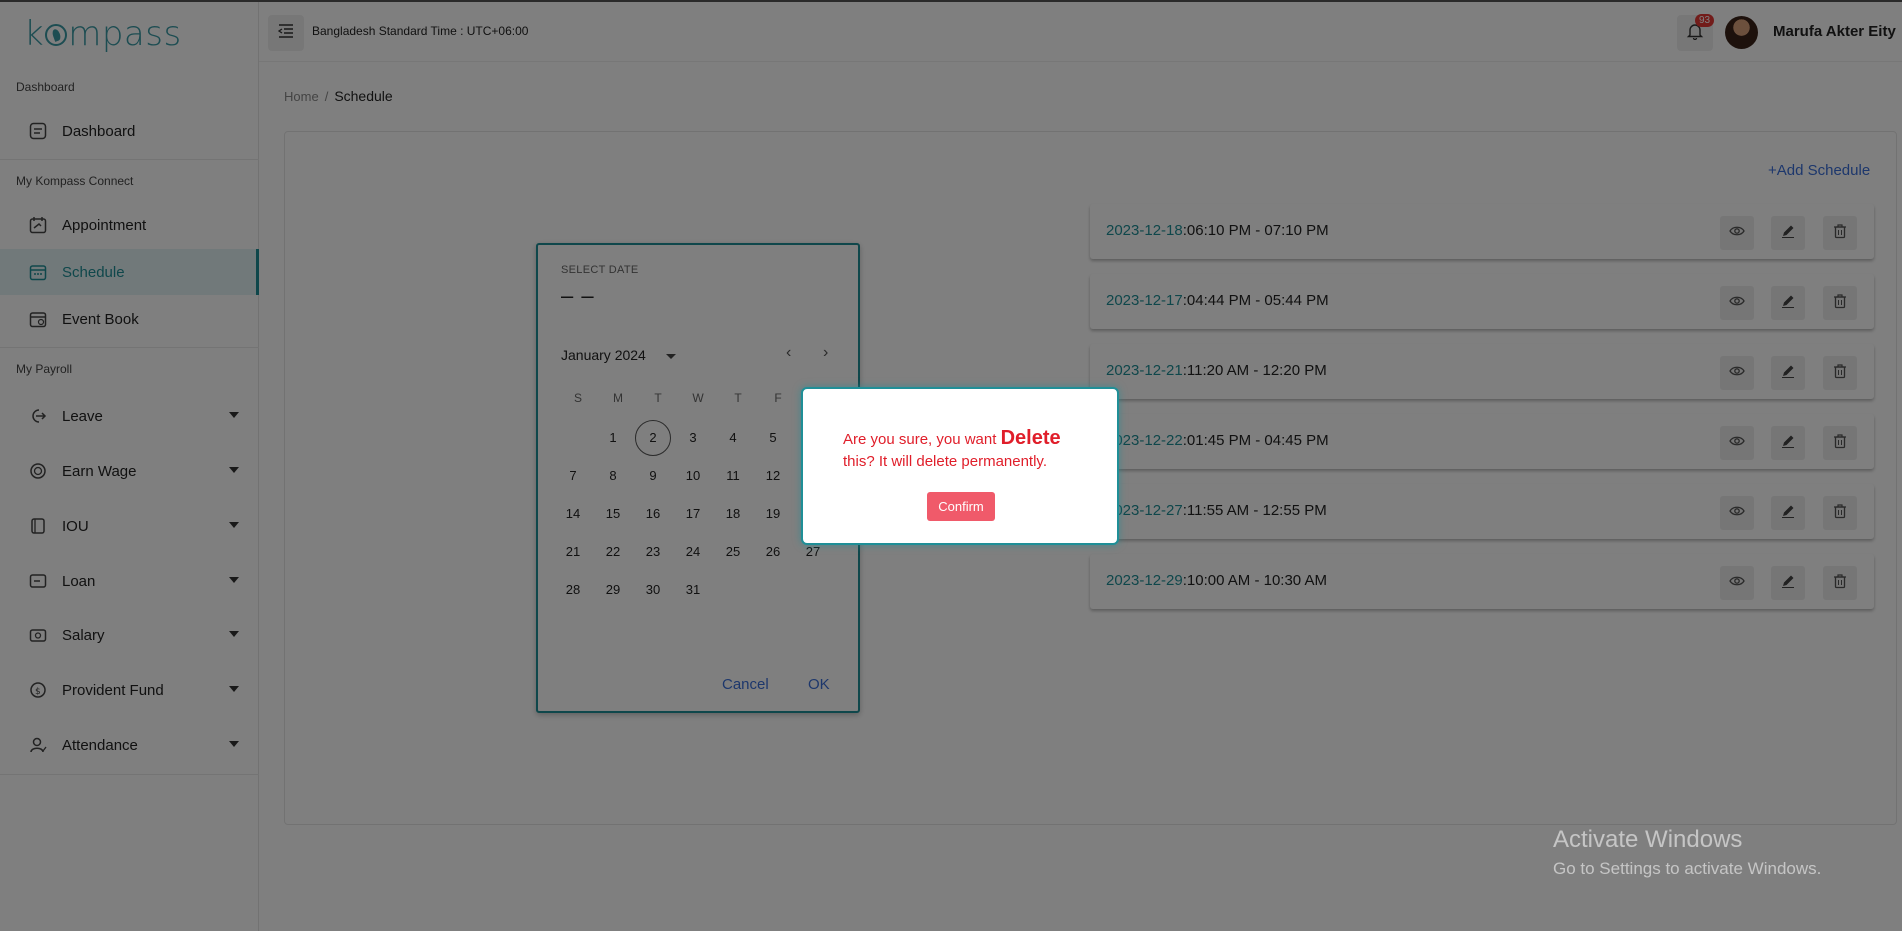 This screenshot has width=1902, height=931. What do you see at coordinates (1687, 868) in the screenshot?
I see `activate-windows-subtitle: Go to Settings to activate Windows.` at bounding box center [1687, 868].